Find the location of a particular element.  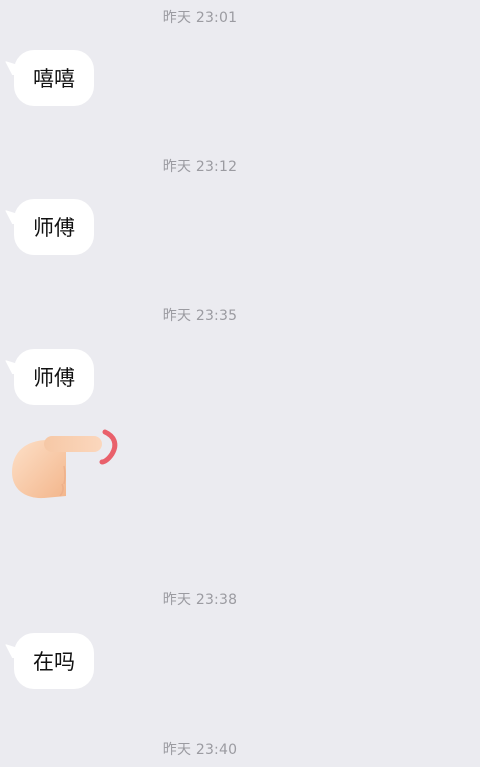

pointing-hand-icon is located at coordinates (64, 465).